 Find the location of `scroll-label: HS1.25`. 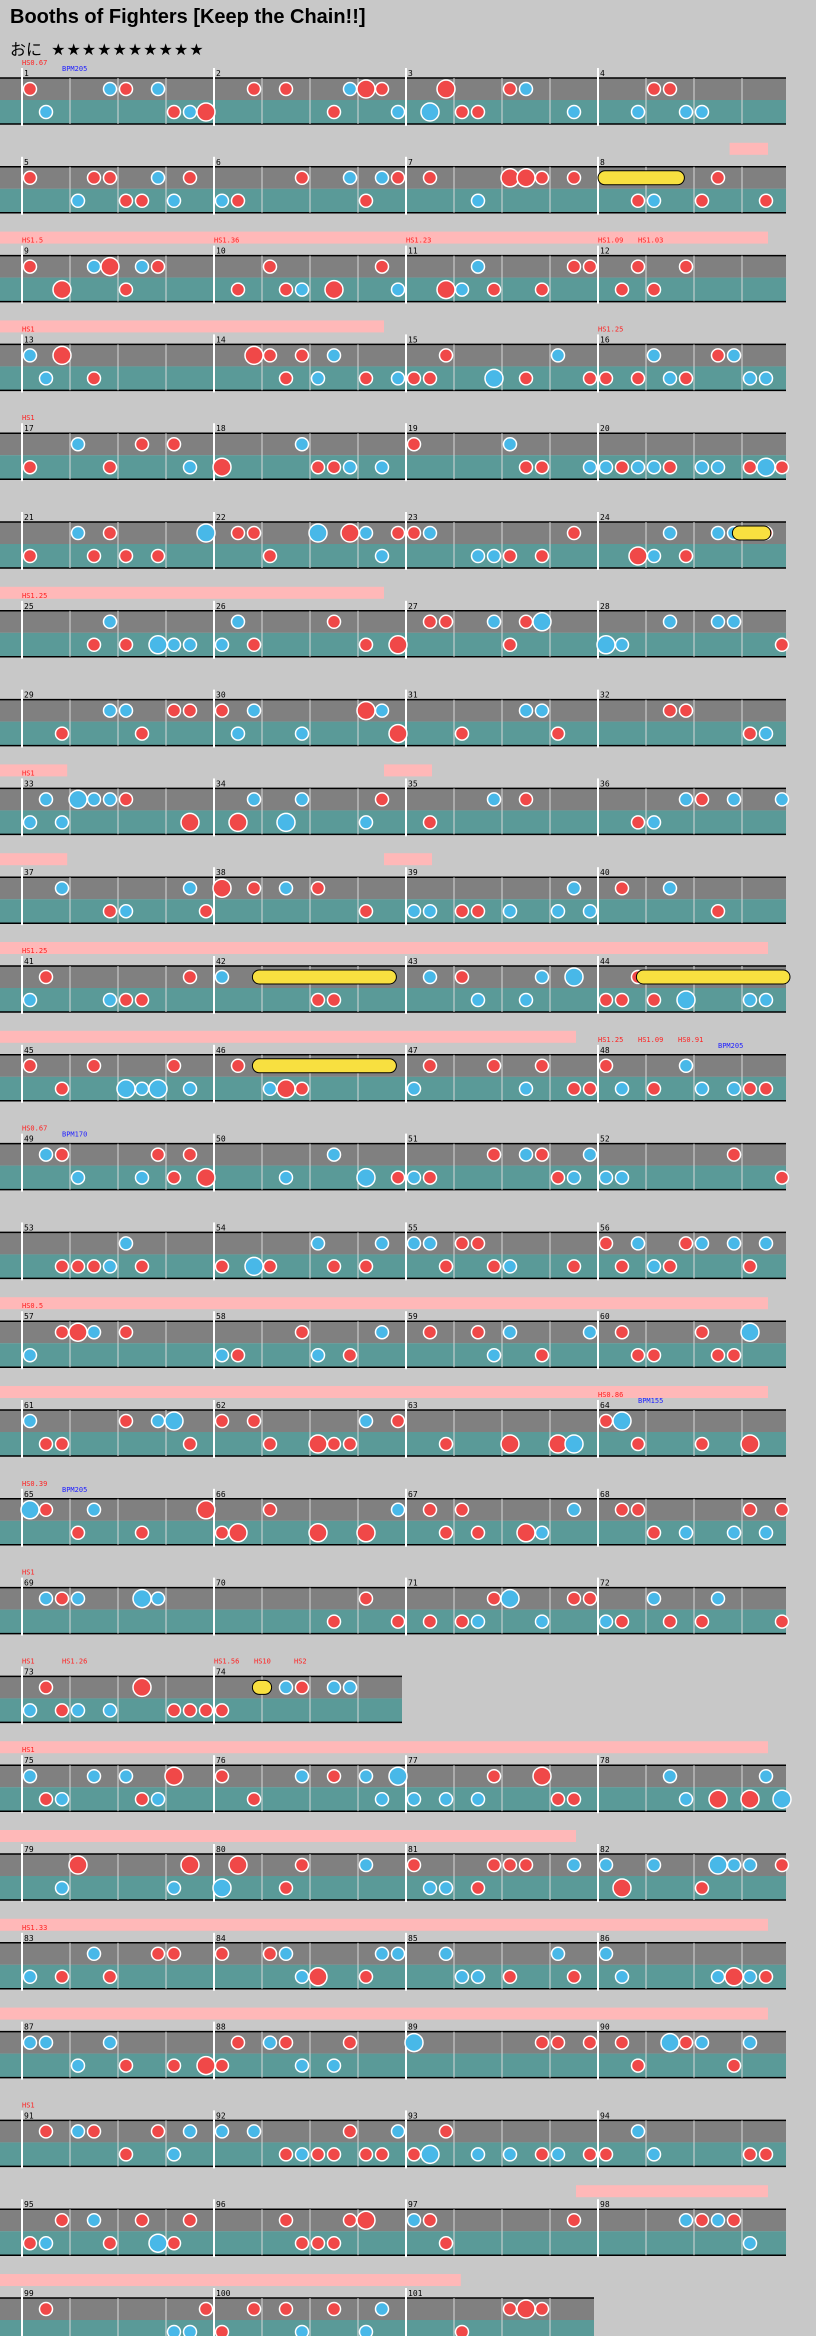

scroll-label: HS1.25 is located at coordinates (610, 329).